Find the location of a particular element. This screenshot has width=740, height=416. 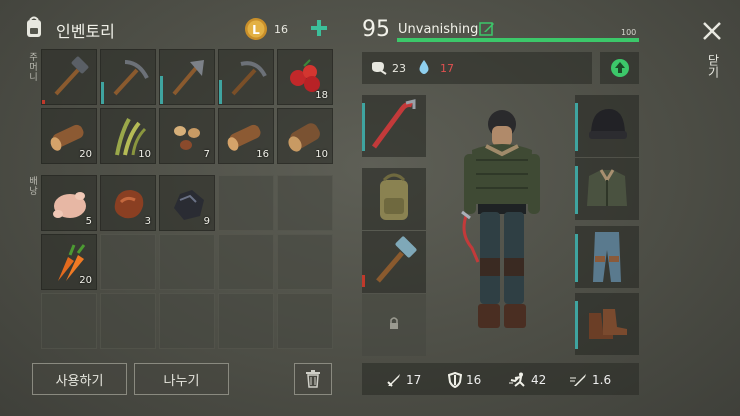

beanie-icon is located at coordinates (608, 124).